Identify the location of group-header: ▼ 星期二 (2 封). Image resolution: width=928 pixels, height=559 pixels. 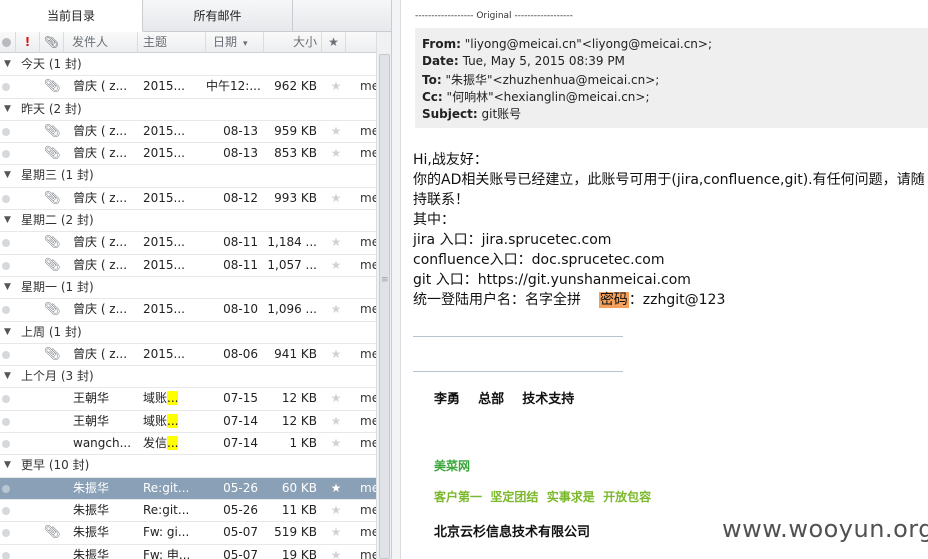
(188, 221).